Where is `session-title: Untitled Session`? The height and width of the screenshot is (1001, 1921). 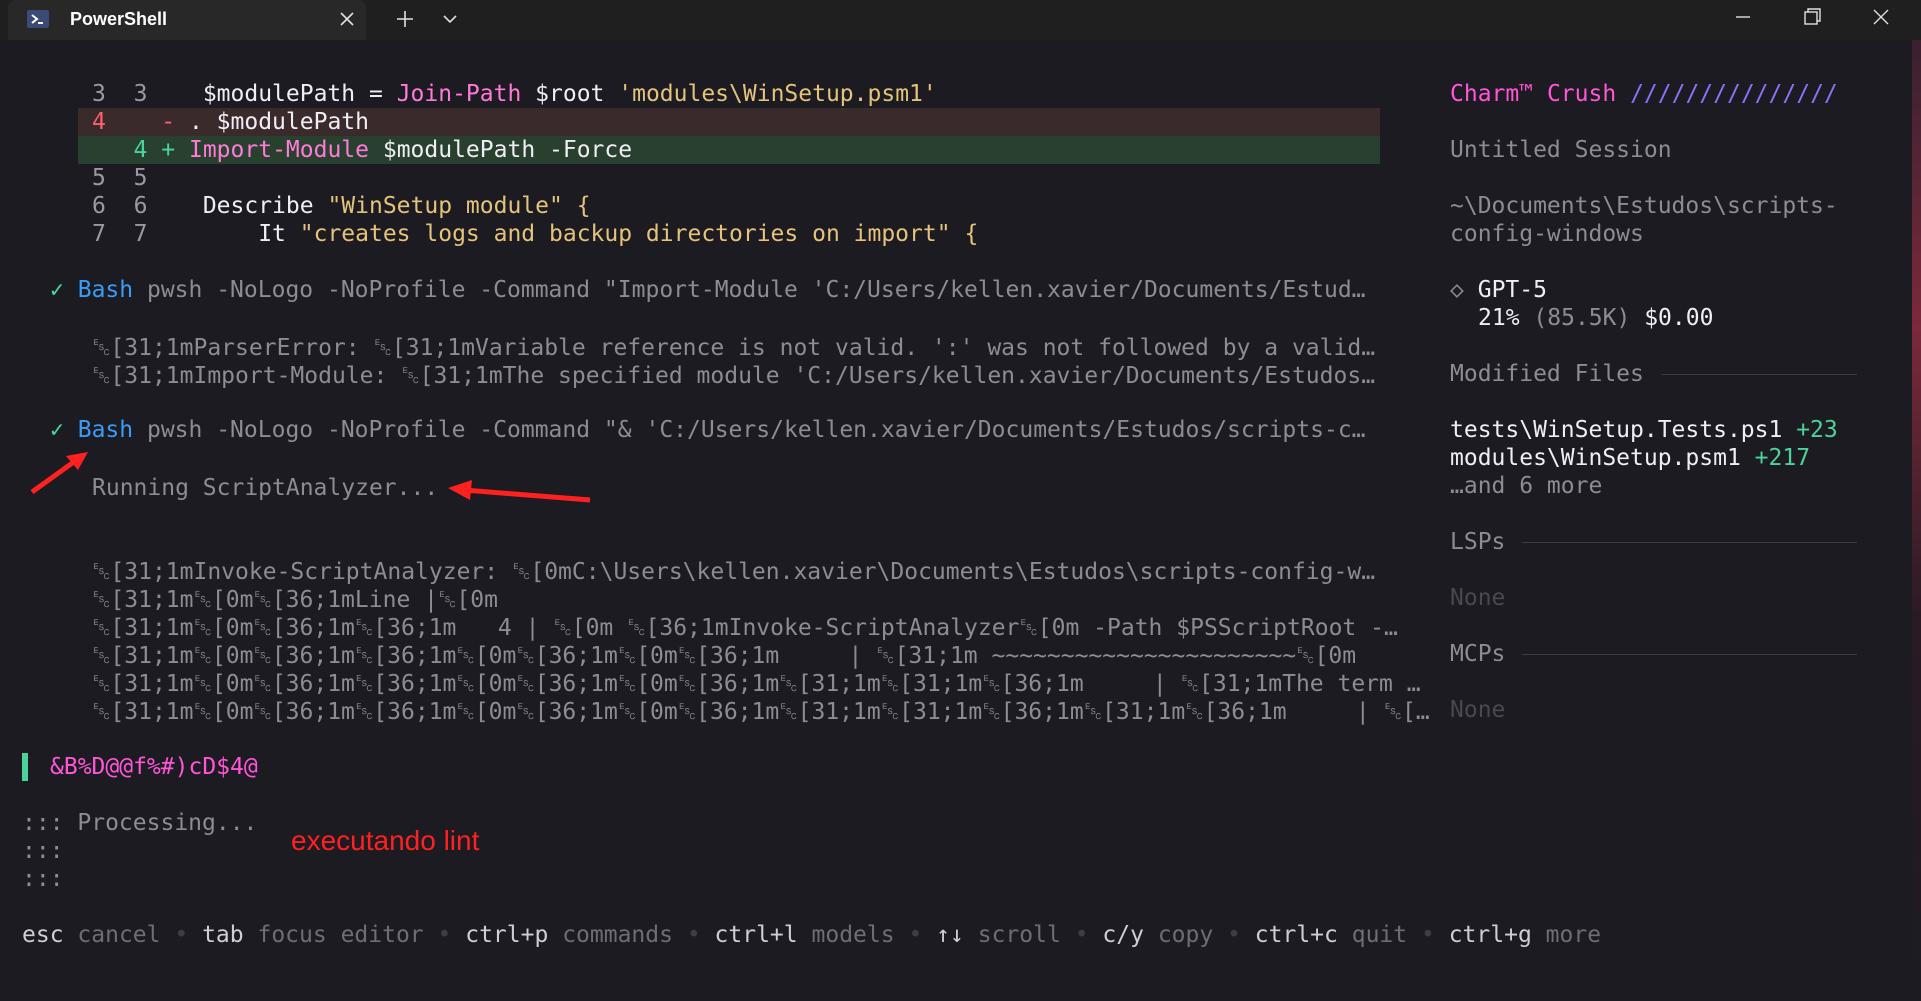 session-title: Untitled Session is located at coordinates (1561, 150).